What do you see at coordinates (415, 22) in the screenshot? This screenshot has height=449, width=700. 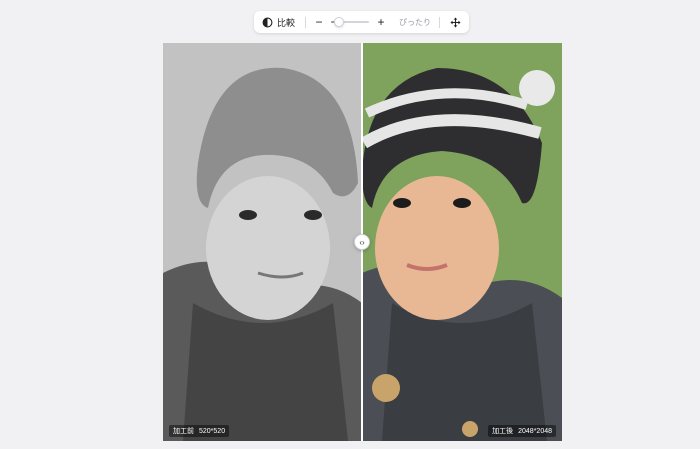 I see `fit-button: ぴったり` at bounding box center [415, 22].